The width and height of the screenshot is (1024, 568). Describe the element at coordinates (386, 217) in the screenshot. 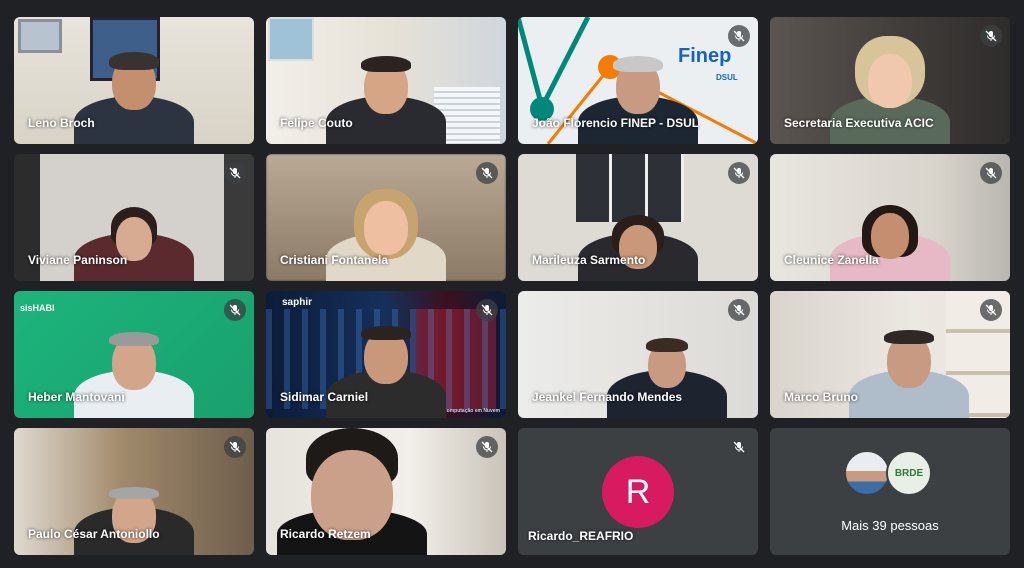

I see `participant-tile-cristiani-fontanela: Cristiani Fontanela` at that location.